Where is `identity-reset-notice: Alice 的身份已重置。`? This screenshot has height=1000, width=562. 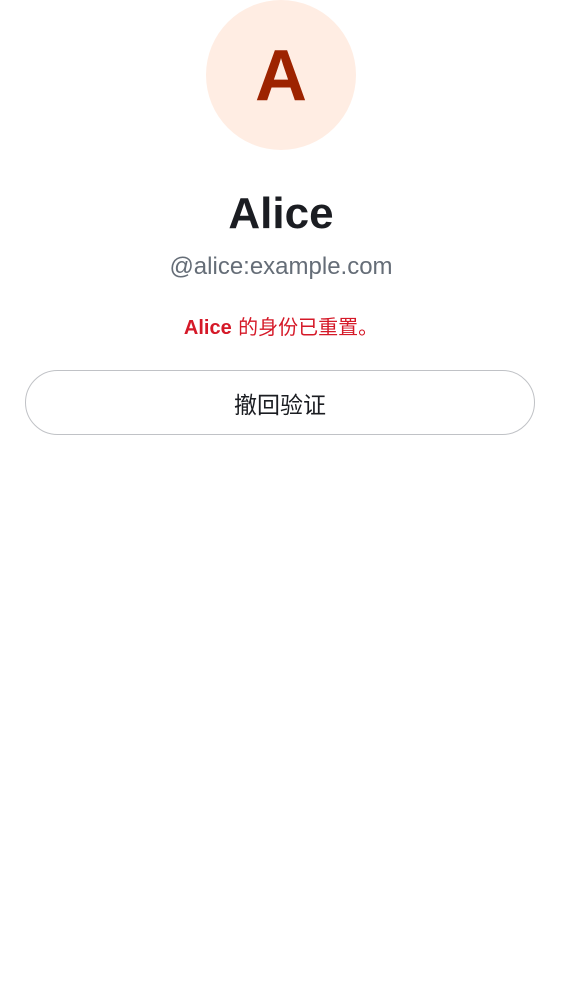
identity-reset-notice: Alice 的身份已重置。 is located at coordinates (281, 327).